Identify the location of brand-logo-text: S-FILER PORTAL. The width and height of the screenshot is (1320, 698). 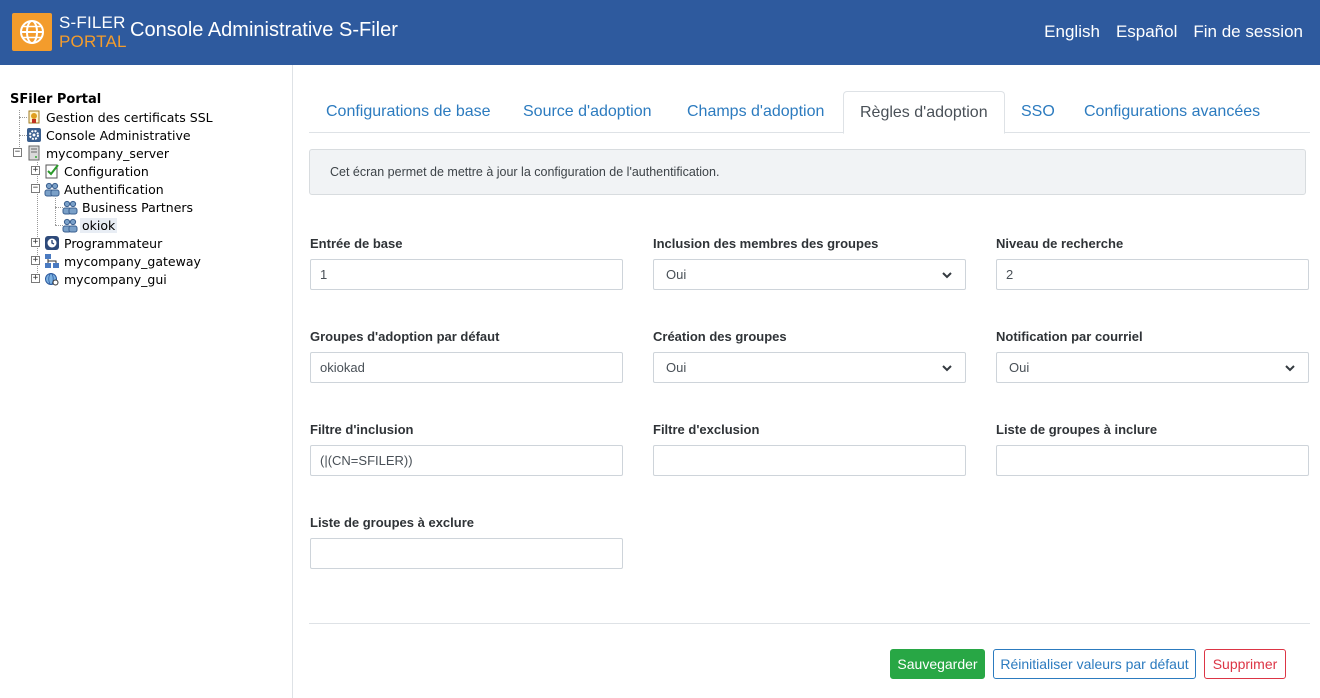
(93, 32).